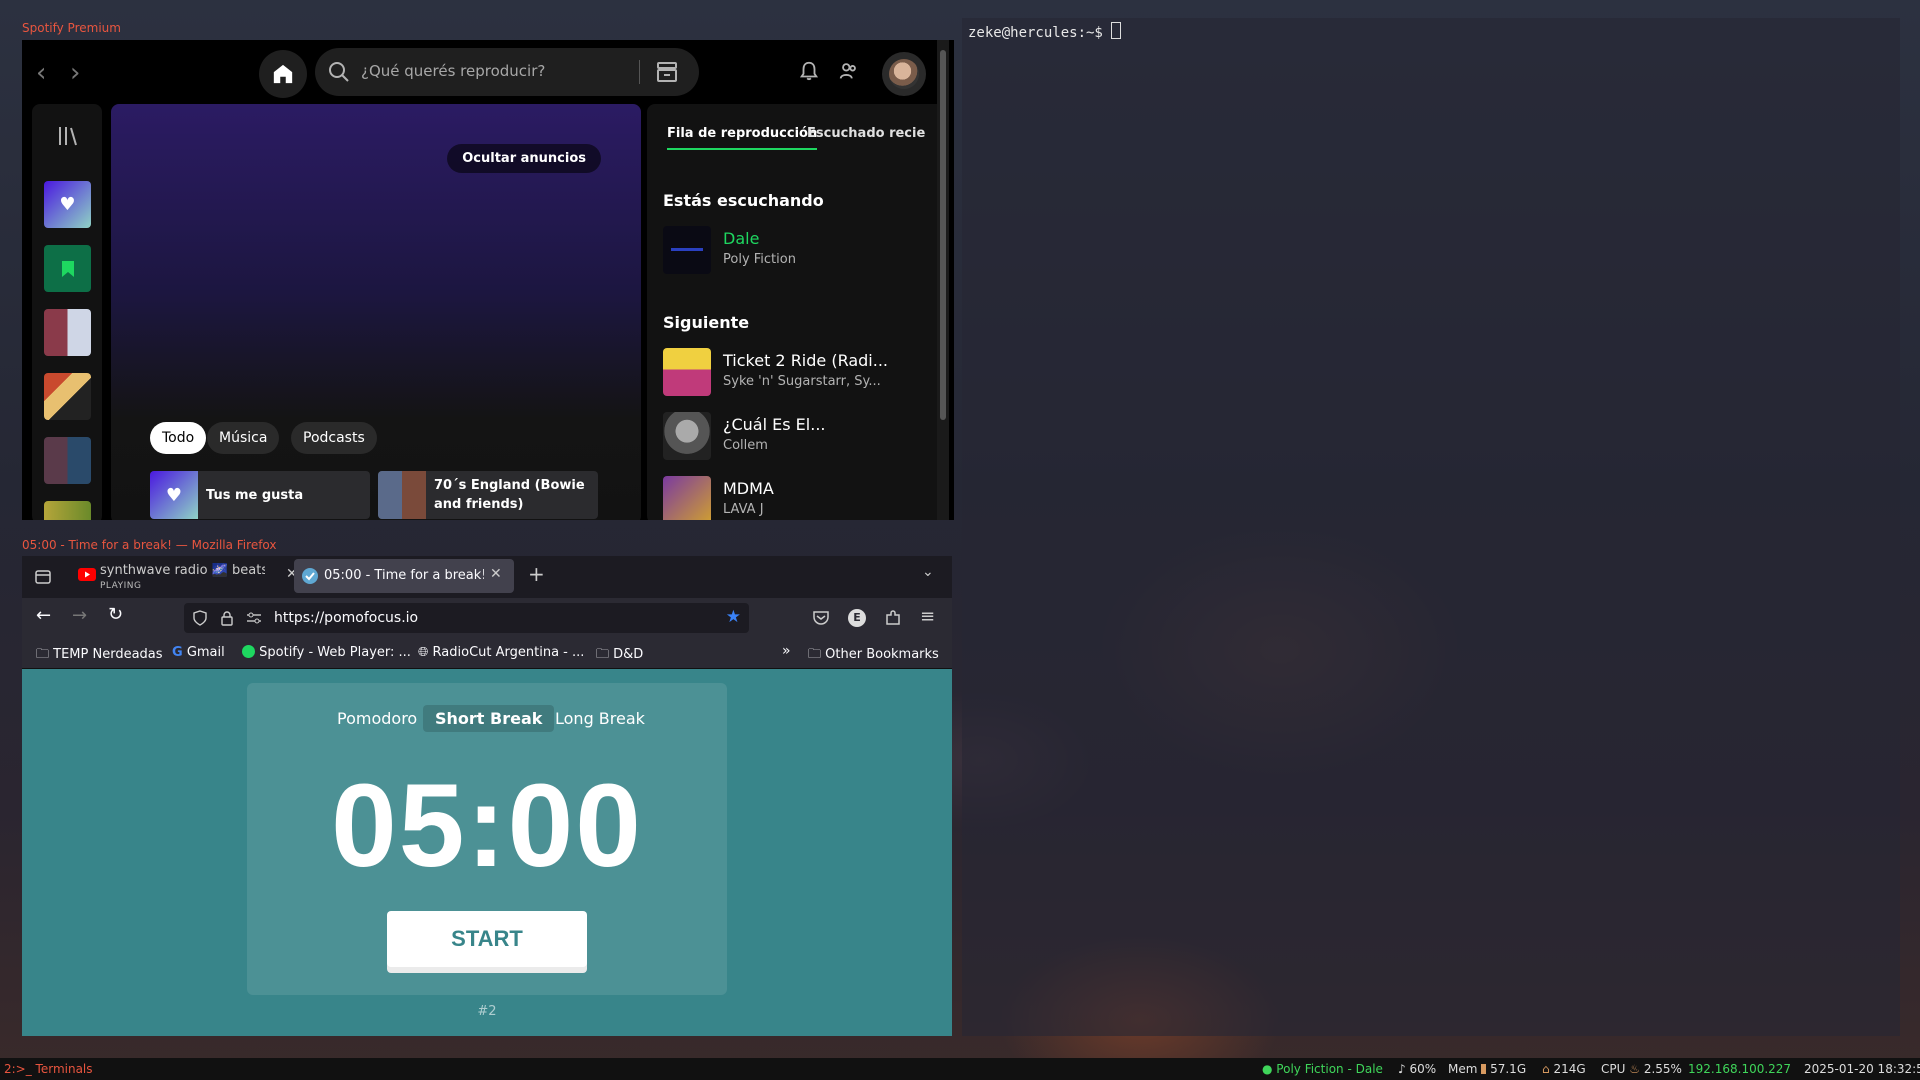  I want to click on heart-icon: ♥, so click(174, 495).